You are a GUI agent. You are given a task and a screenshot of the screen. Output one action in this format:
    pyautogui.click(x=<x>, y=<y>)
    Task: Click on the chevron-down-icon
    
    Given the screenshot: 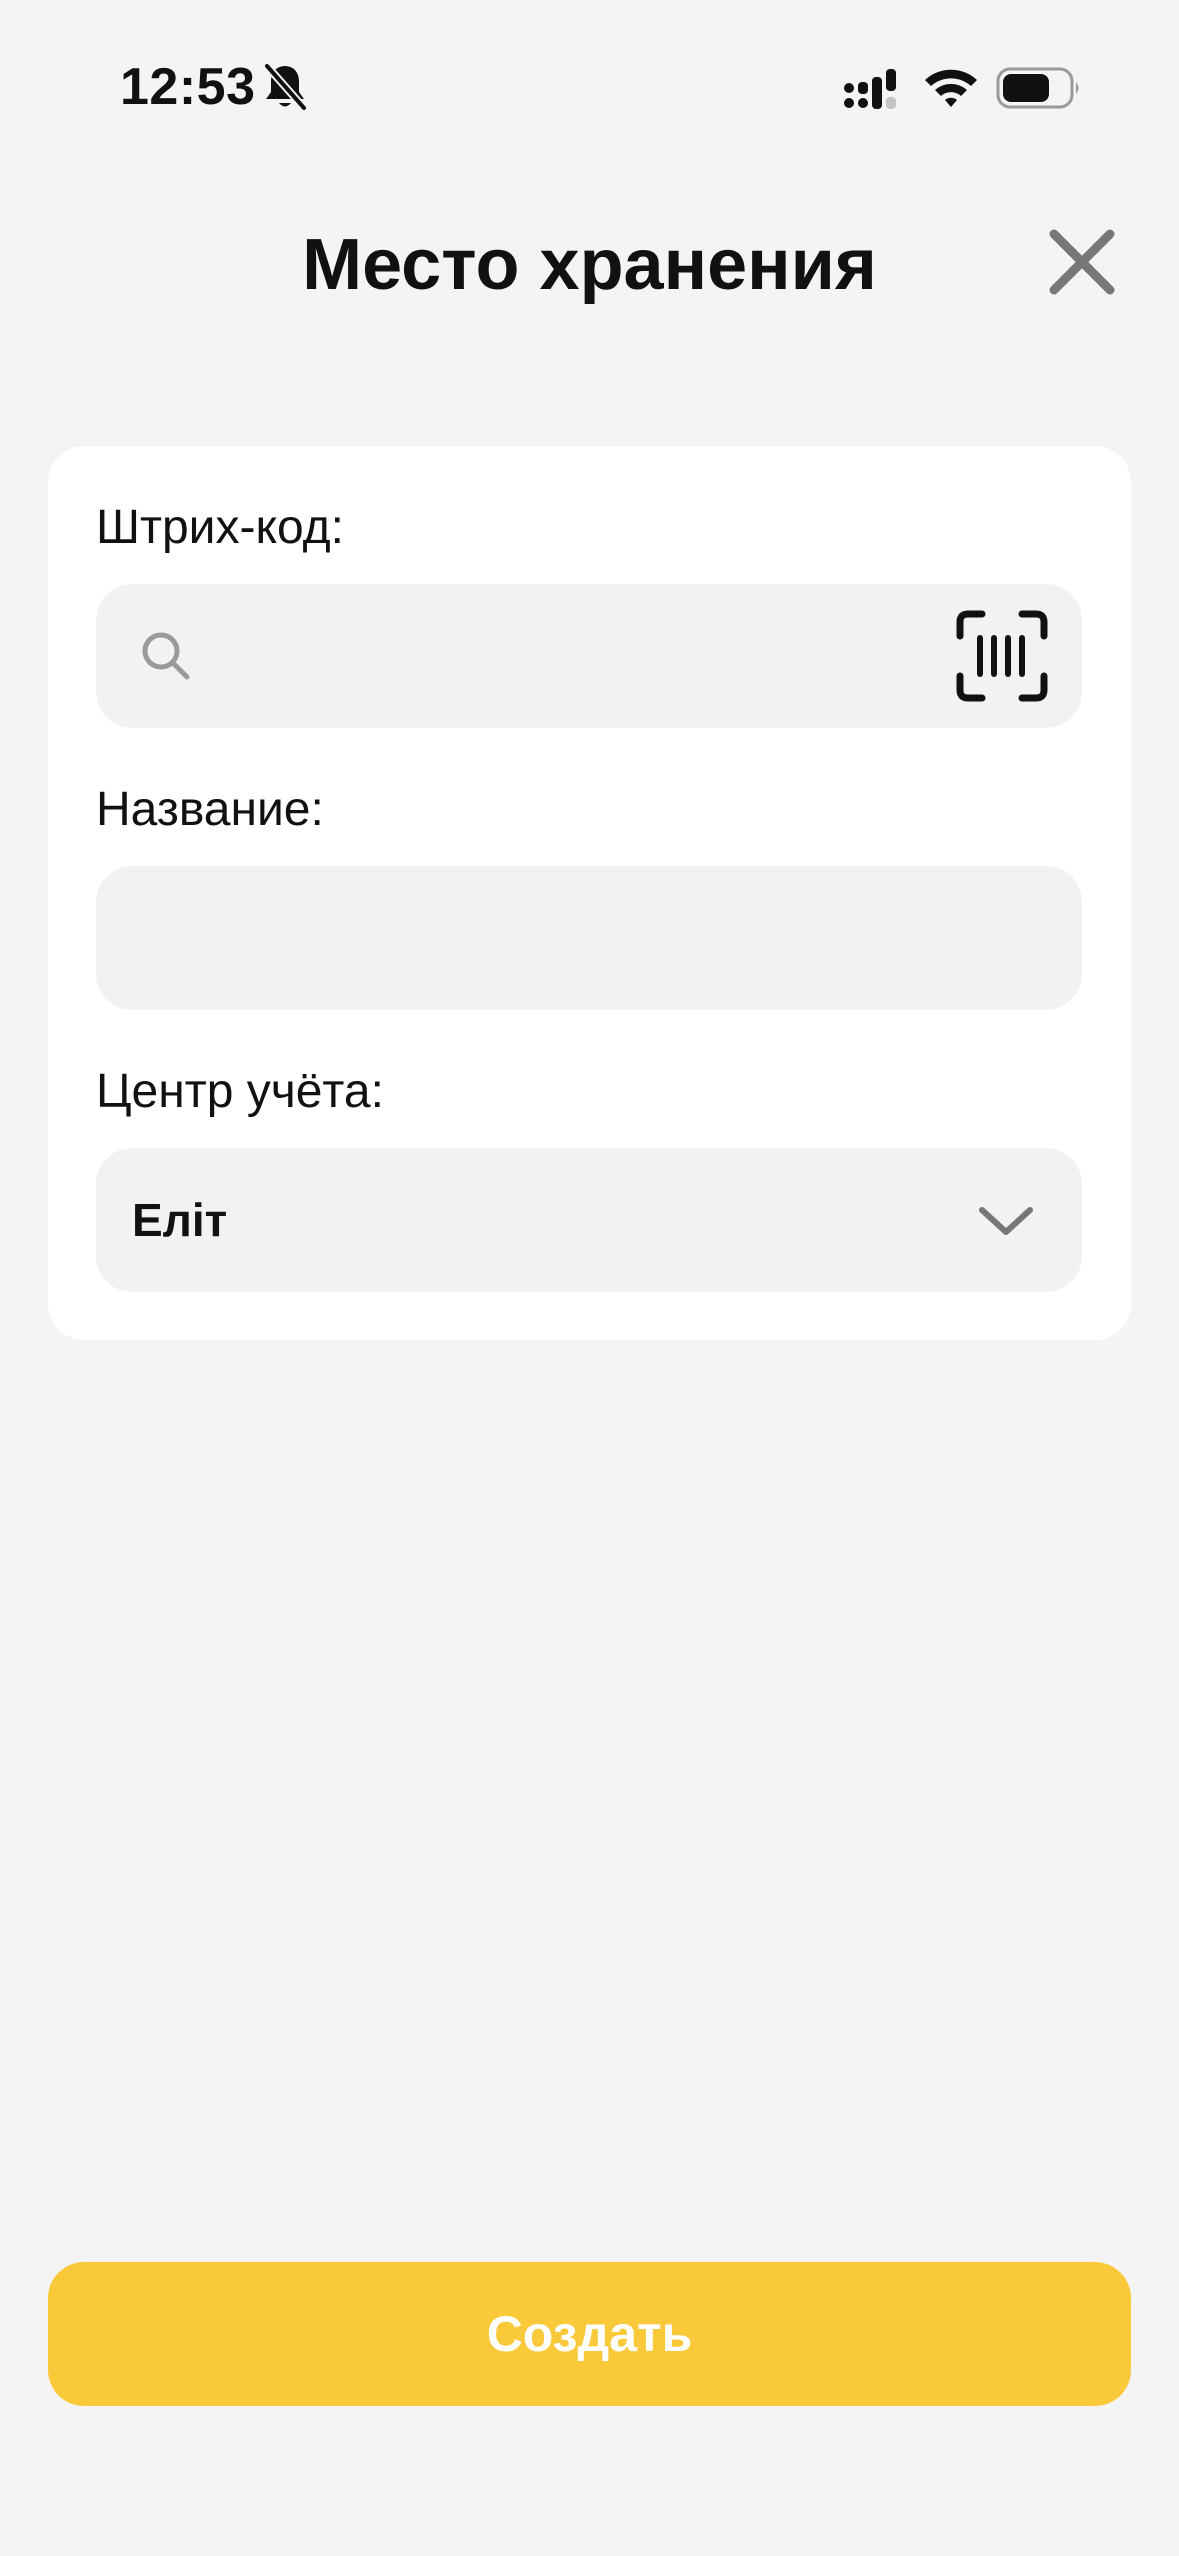 What is the action you would take?
    pyautogui.click(x=1006, y=1221)
    